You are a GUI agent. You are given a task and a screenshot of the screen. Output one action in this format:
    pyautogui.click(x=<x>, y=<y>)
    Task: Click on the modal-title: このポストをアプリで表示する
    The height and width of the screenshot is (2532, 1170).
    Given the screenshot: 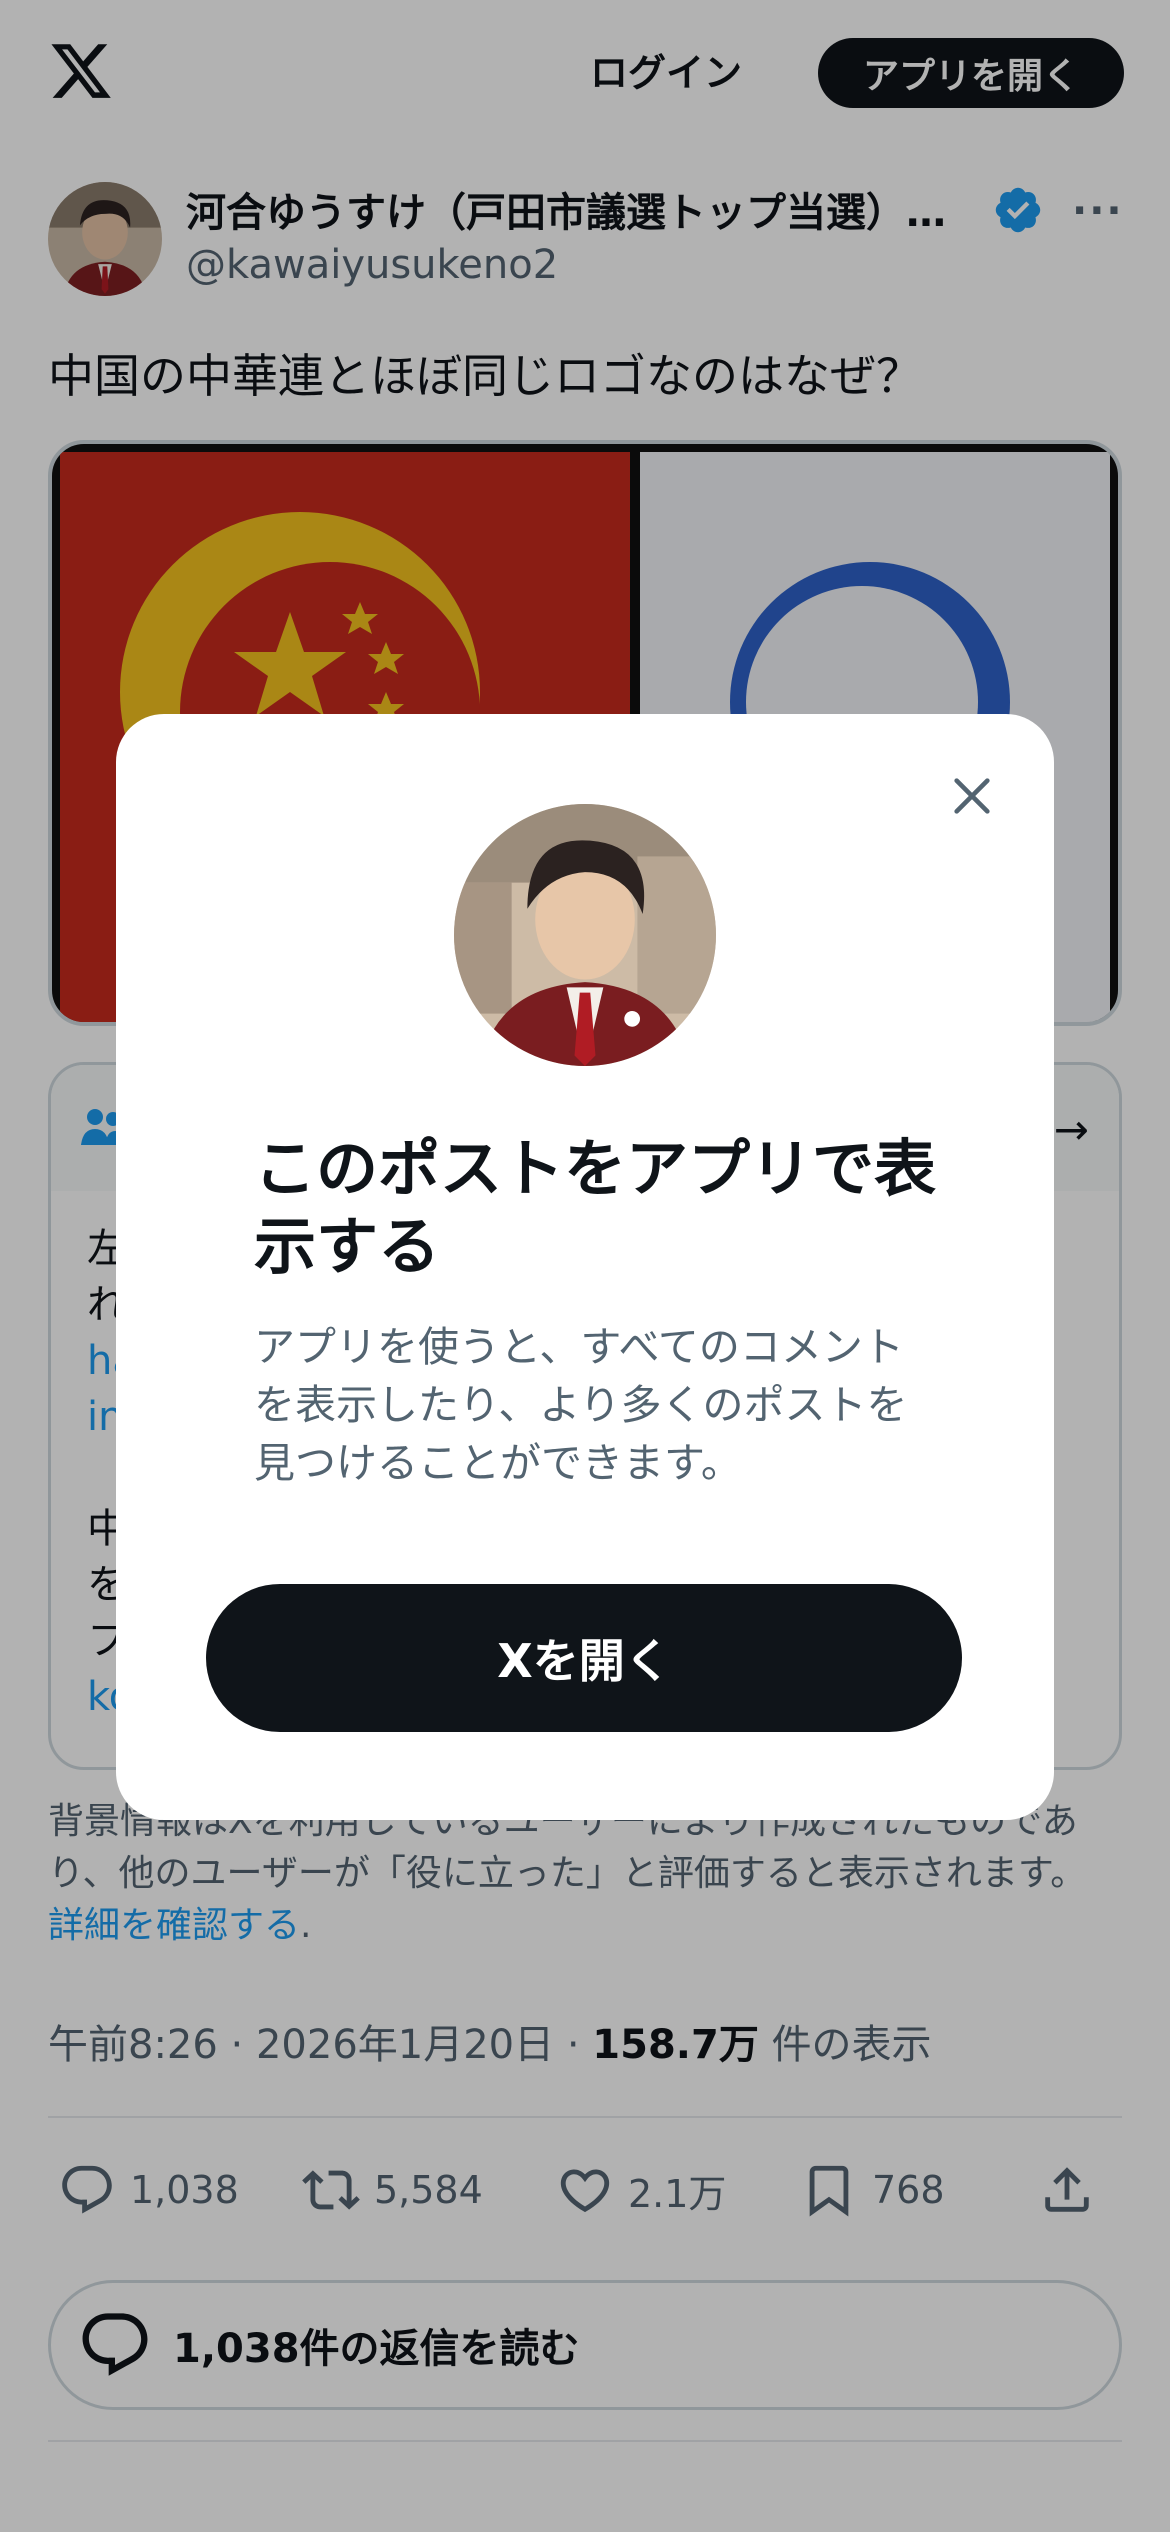 What is the action you would take?
    pyautogui.click(x=595, y=1207)
    